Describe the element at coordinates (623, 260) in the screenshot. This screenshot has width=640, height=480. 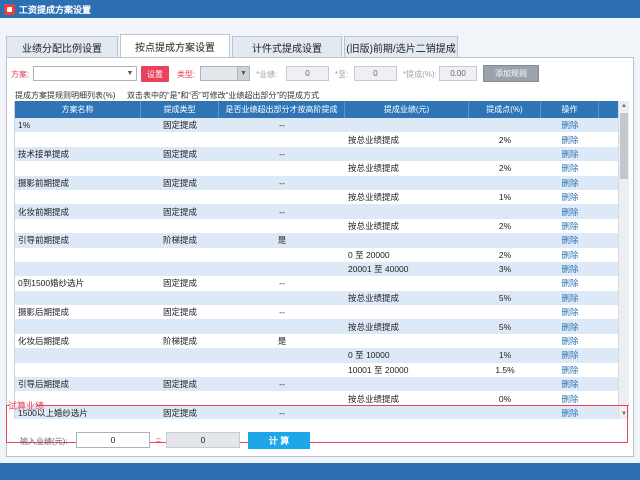
I see `vertical-scrollbar: ▲ ▼` at that location.